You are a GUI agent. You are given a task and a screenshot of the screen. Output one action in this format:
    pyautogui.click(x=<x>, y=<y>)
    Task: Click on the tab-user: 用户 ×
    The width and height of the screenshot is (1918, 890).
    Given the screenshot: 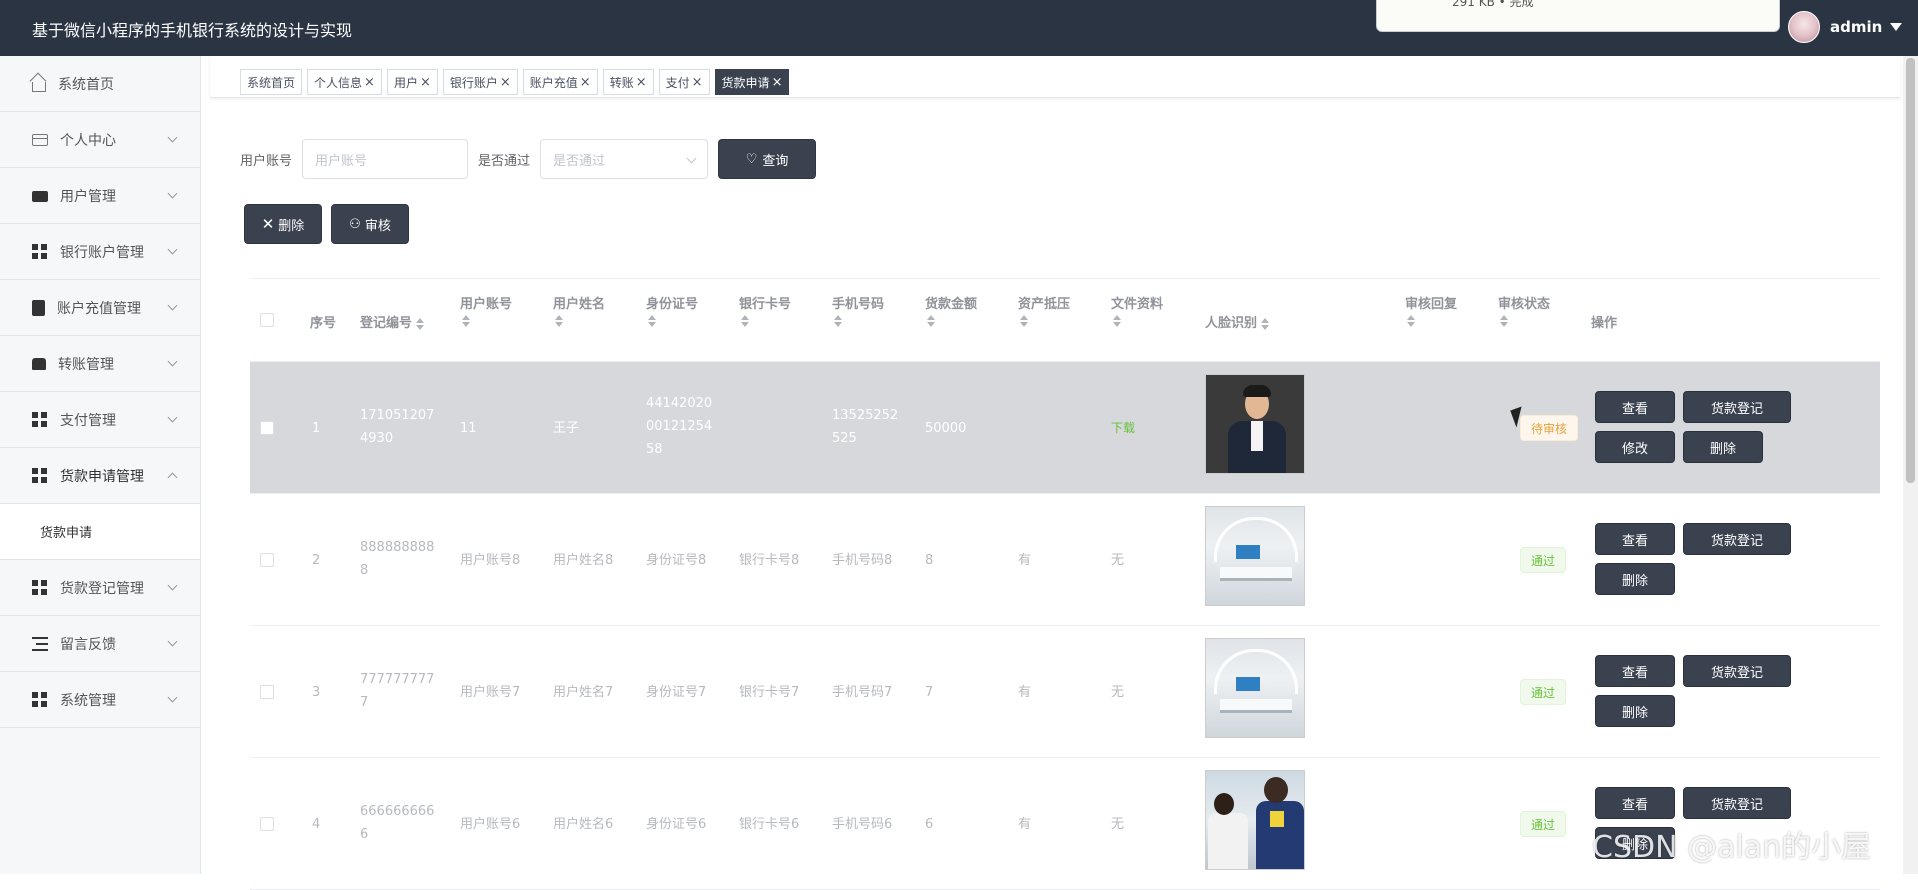 What is the action you would take?
    pyautogui.click(x=412, y=82)
    